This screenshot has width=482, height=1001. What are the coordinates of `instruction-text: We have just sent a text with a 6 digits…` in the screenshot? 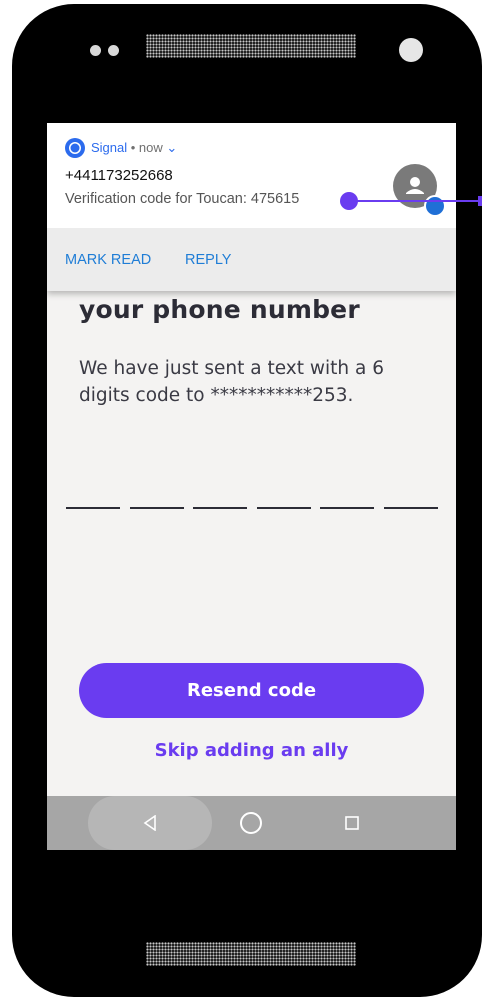 It's located at (231, 382).